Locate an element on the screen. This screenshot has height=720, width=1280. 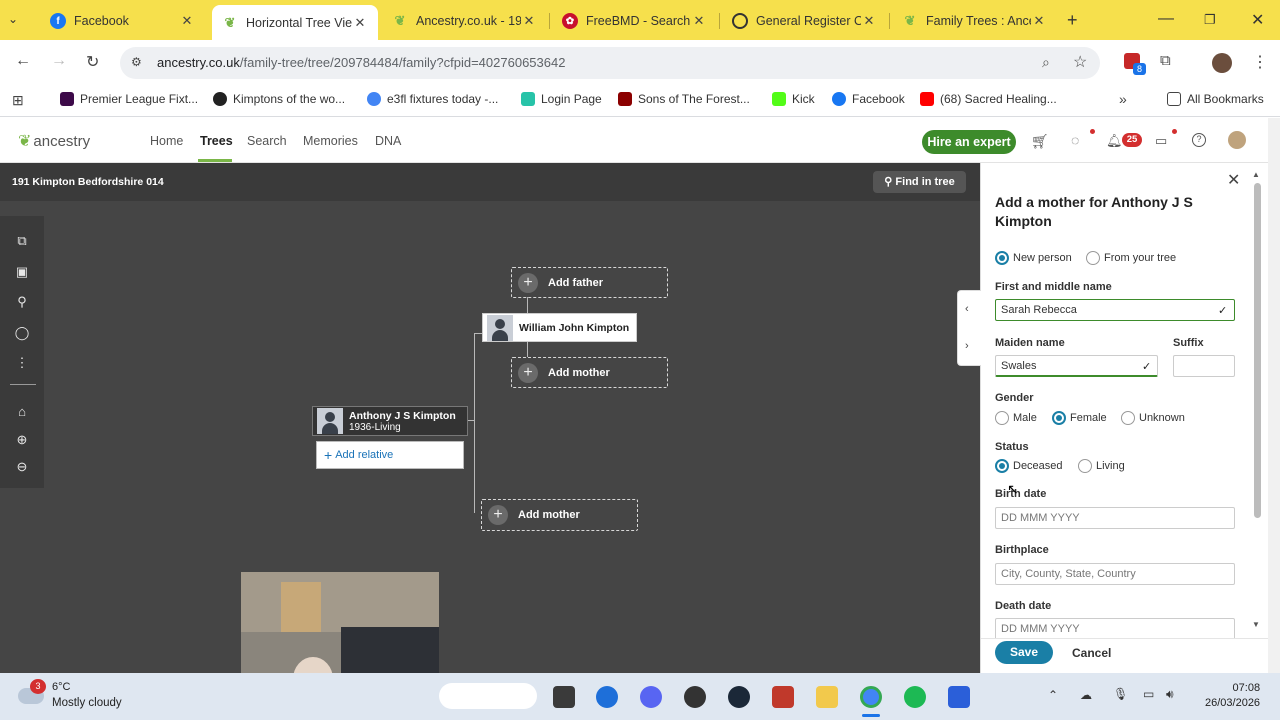
all-bookmarks: All Bookmarks is located at coordinates (1215, 99).